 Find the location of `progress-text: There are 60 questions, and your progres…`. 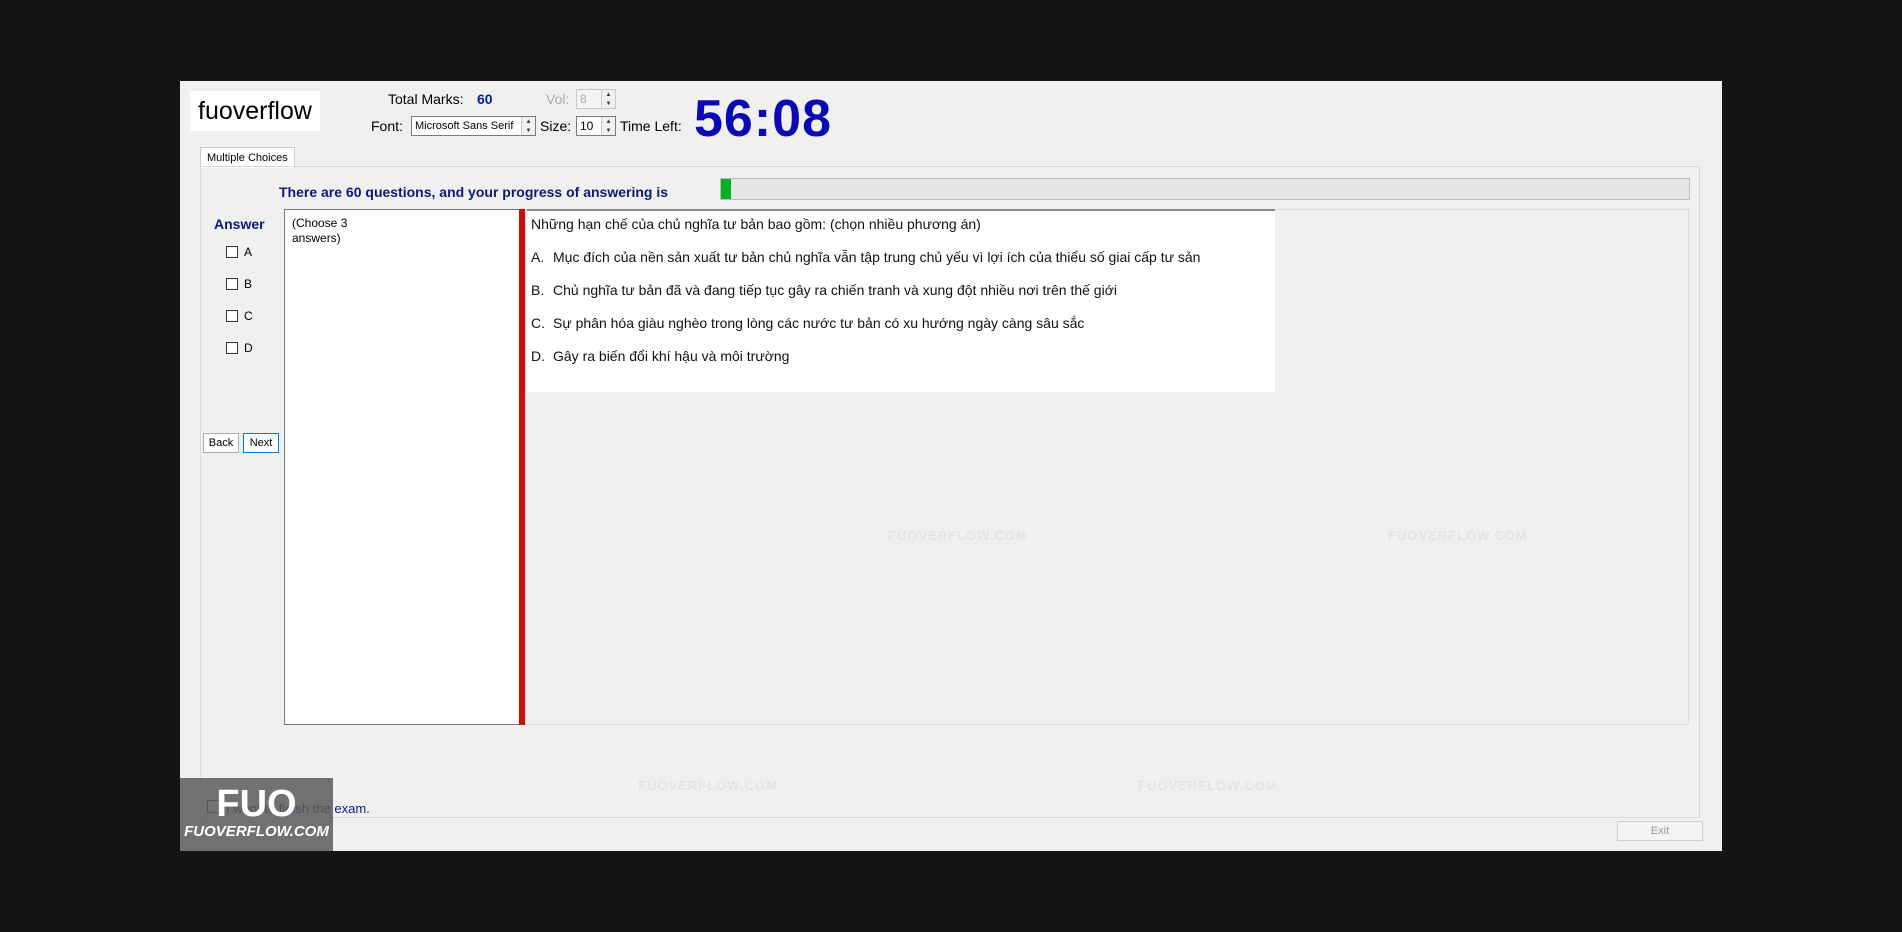

progress-text: There are 60 questions, and your progres… is located at coordinates (473, 192).